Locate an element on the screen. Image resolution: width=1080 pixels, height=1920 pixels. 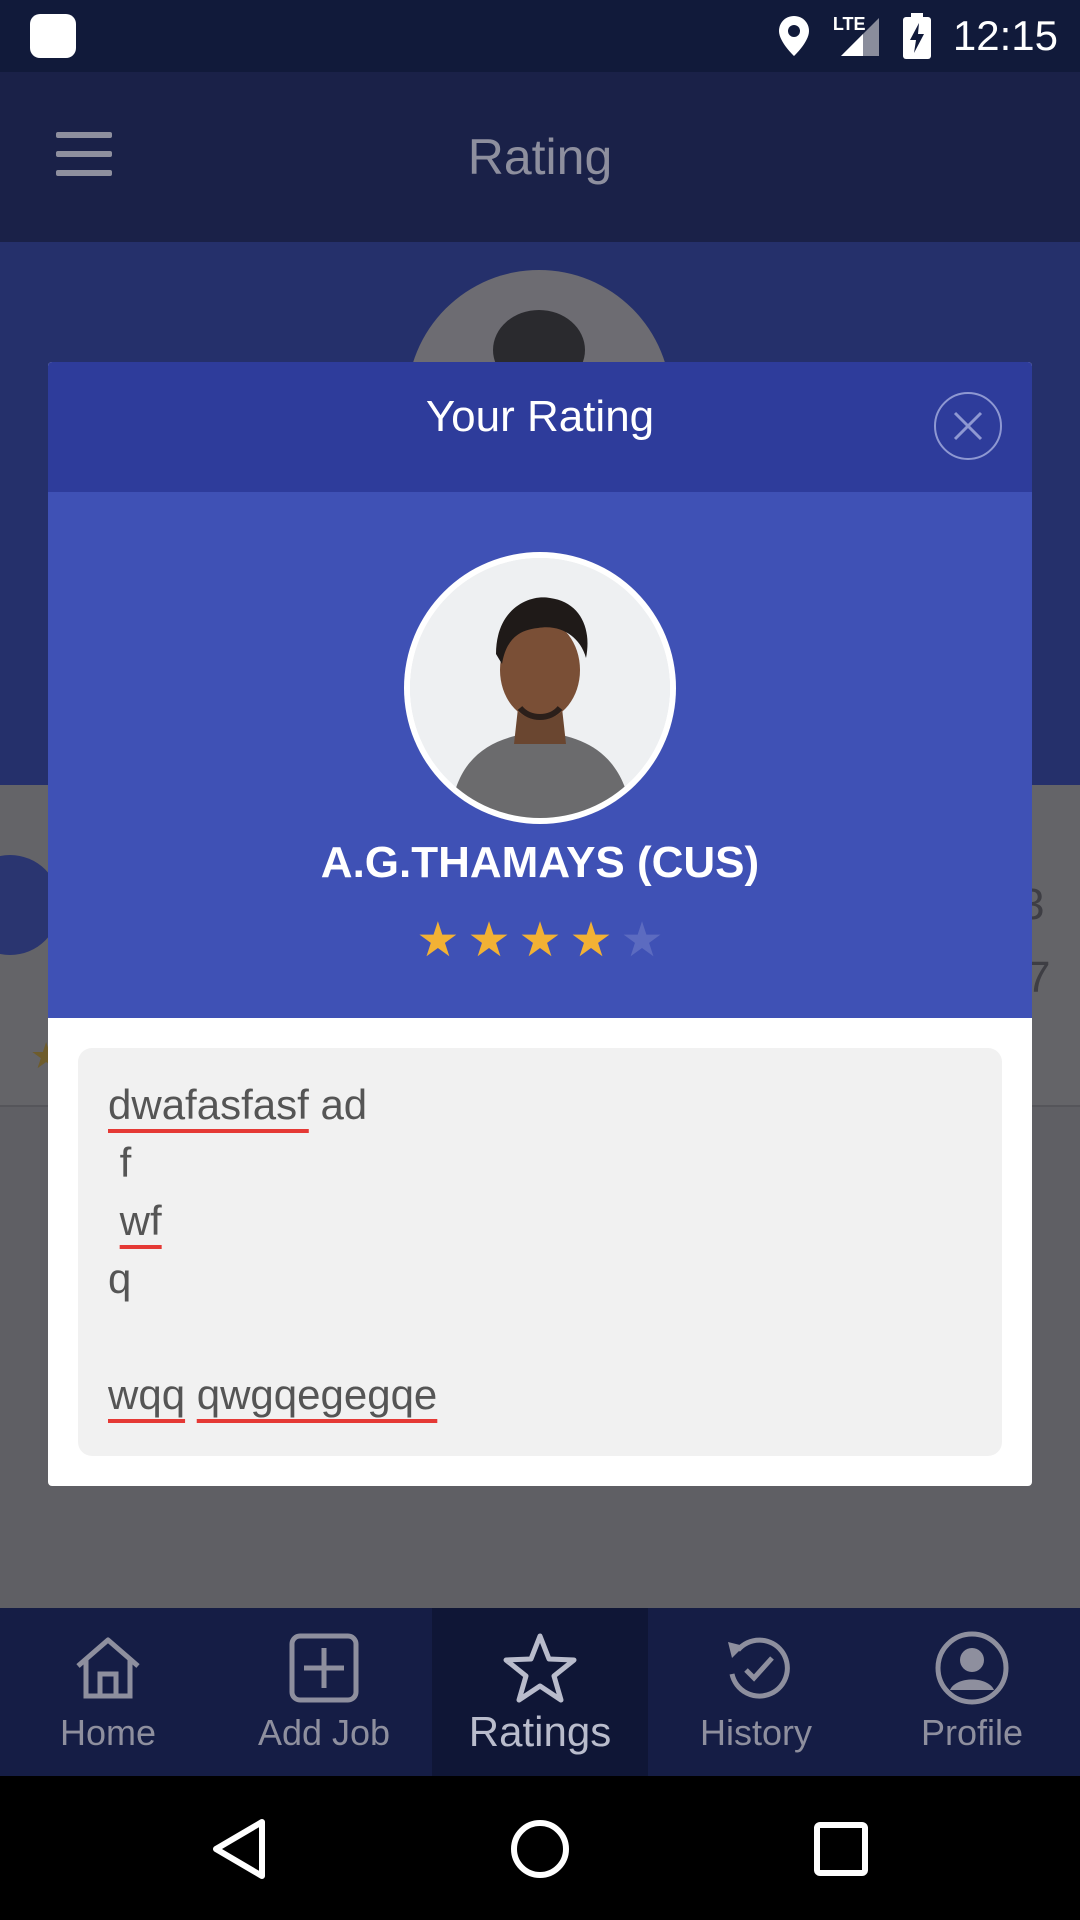
bottom-navigation: Home Add Job Ratings History Profile is located at coordinates (540, 1692).